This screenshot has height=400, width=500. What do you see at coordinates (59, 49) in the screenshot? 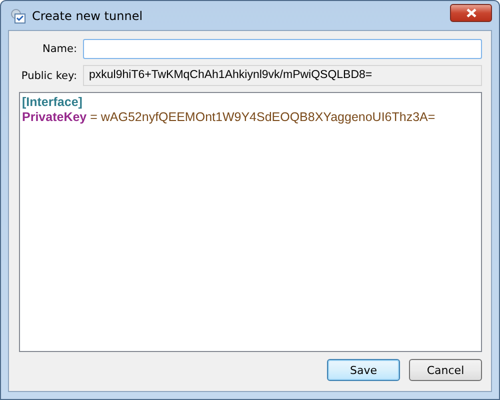
I see `name-label: Name:` at bounding box center [59, 49].